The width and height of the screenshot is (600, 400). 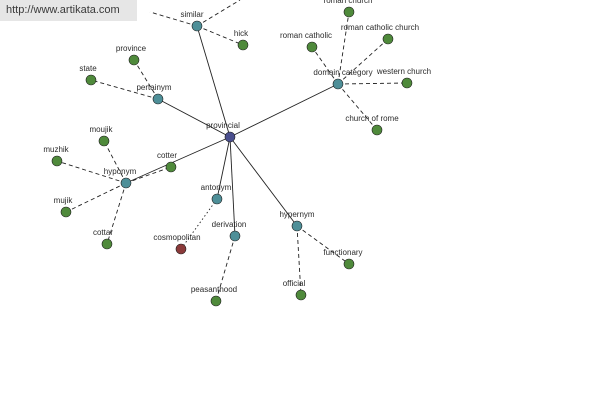 What do you see at coordinates (181, 249) in the screenshot?
I see `node-cosmopolitan` at bounding box center [181, 249].